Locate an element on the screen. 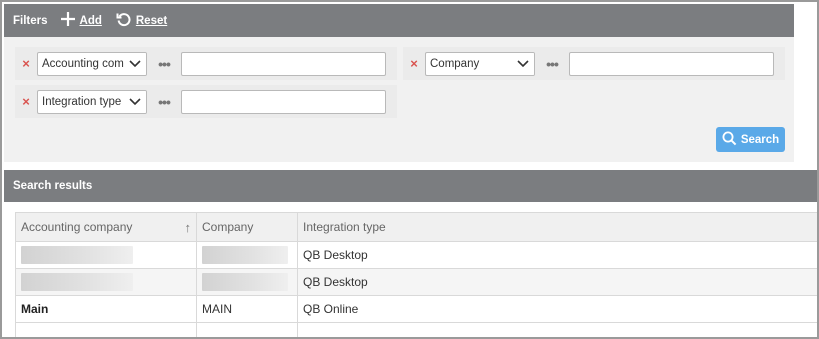 The image size is (819, 339). filter-field-select: Company is located at coordinates (480, 63).